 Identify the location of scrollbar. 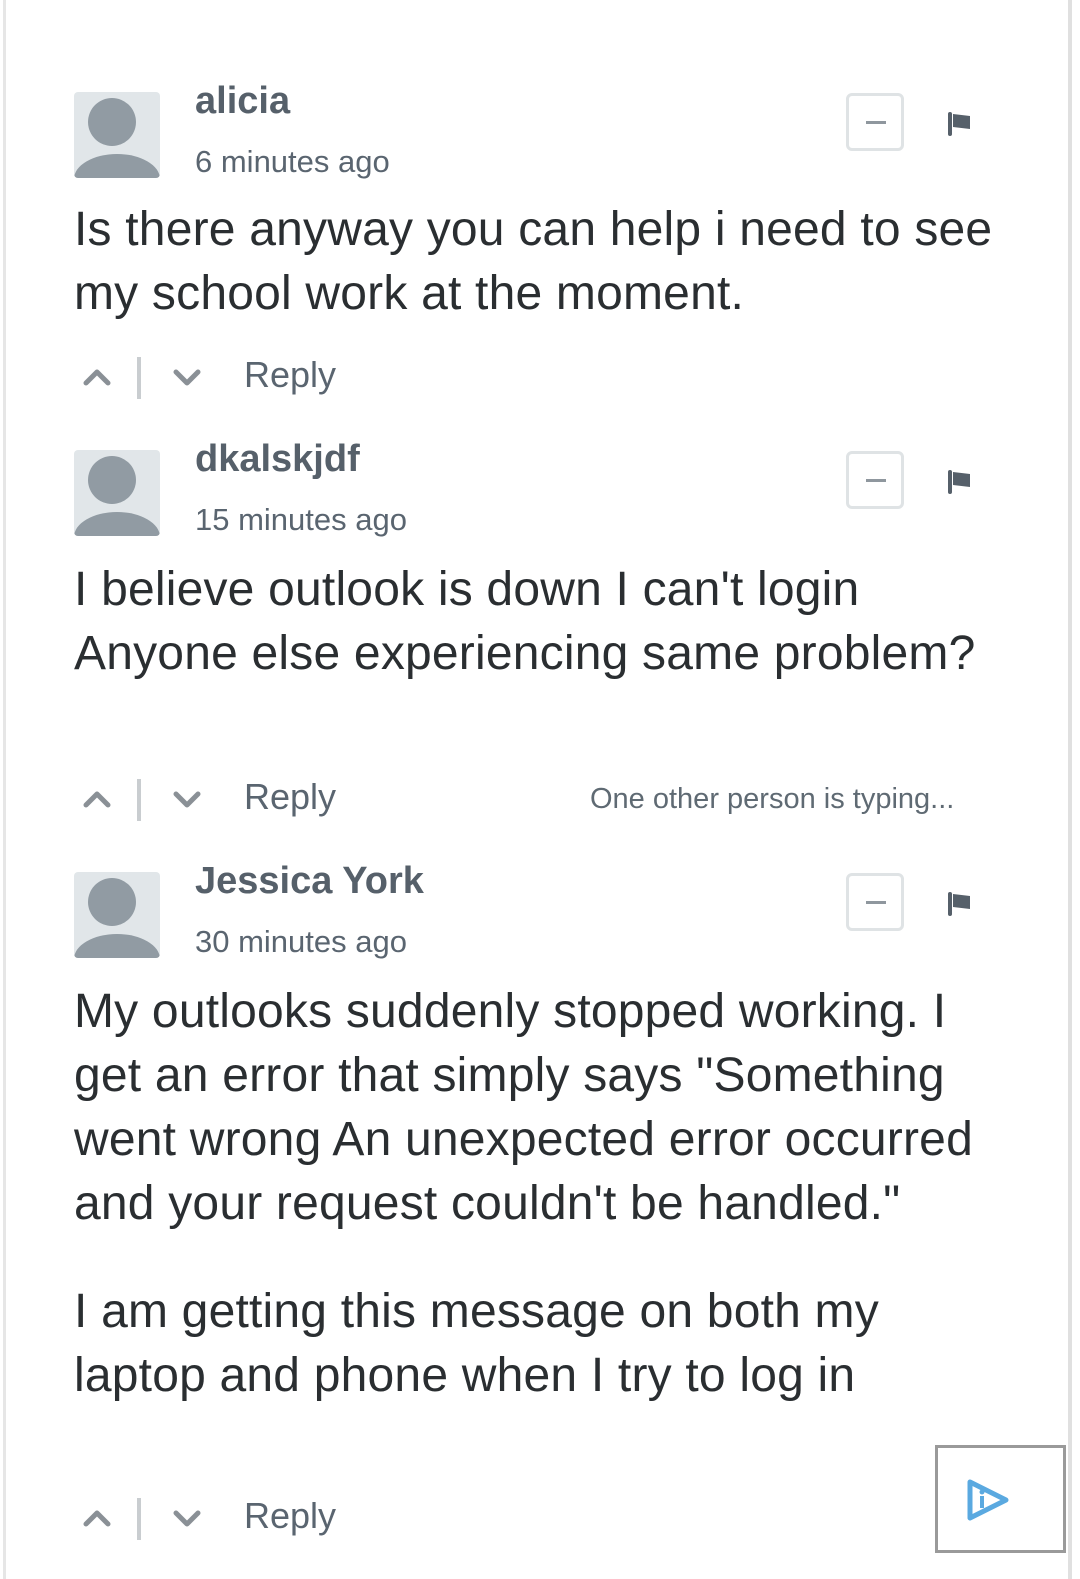
(1070, 789).